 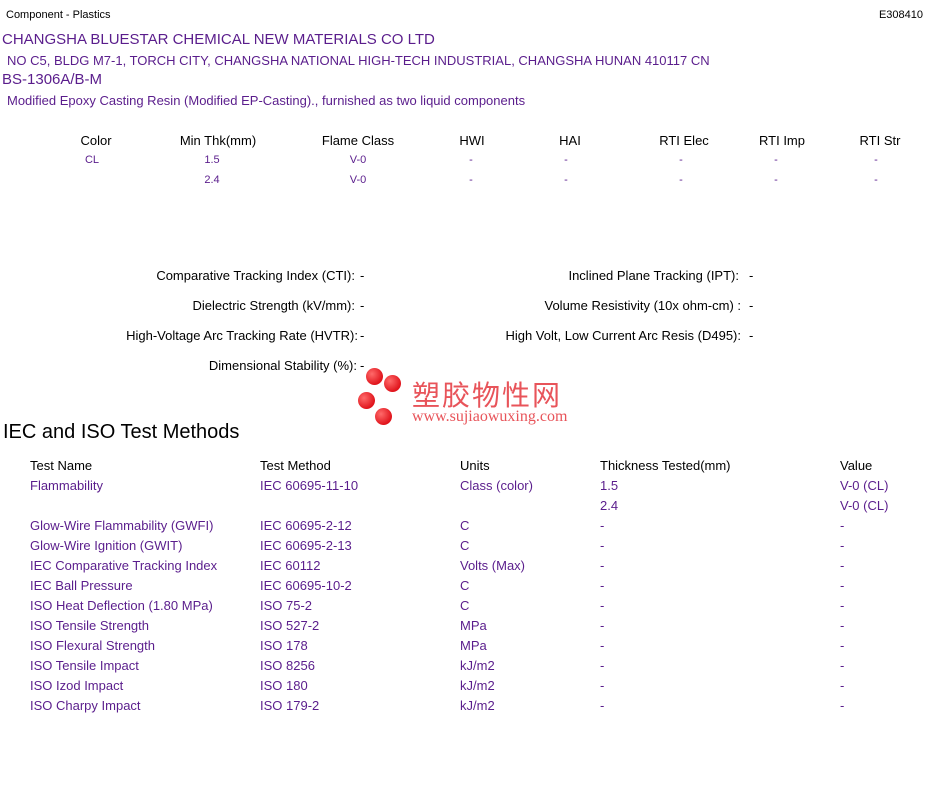 What do you see at coordinates (77, 685) in the screenshot?
I see `iec-table-cell: ISO Izod Impact` at bounding box center [77, 685].